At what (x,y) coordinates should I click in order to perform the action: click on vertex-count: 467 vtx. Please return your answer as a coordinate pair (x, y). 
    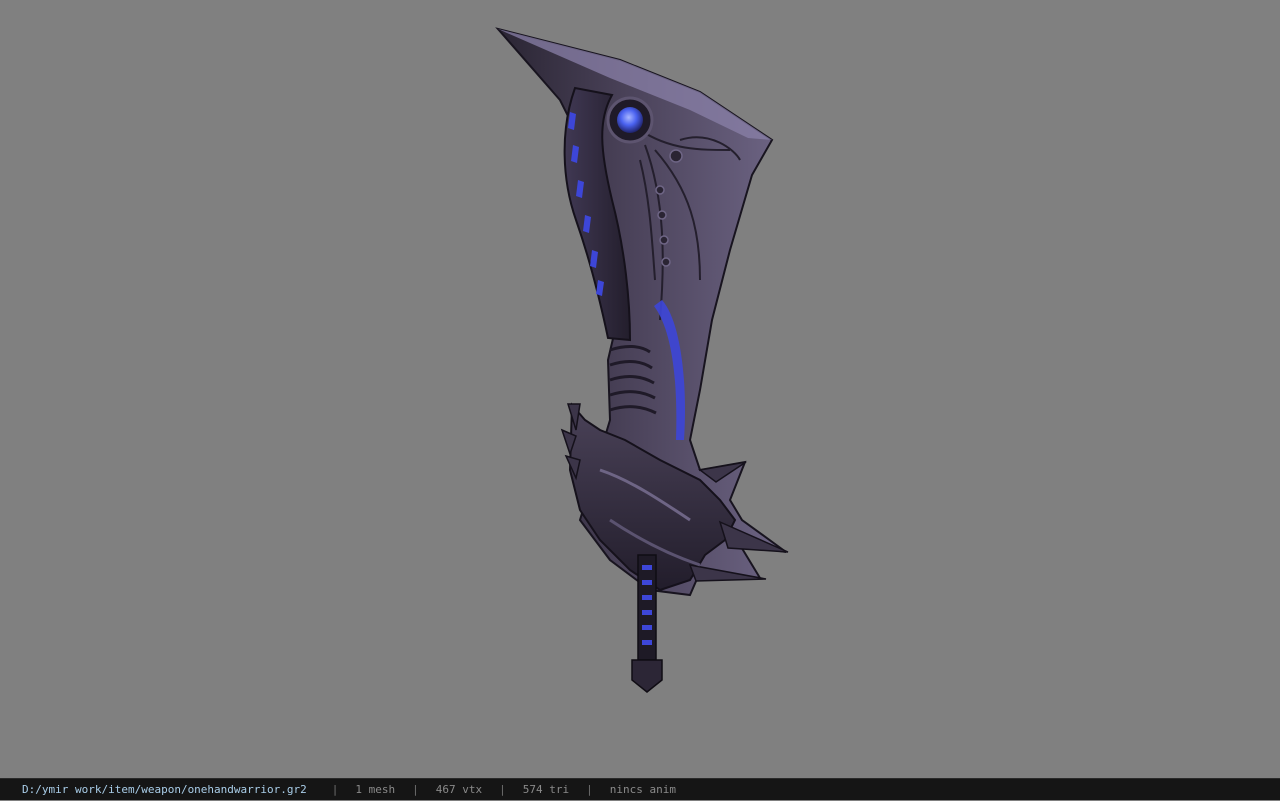
    Looking at the image, I should click on (459, 789).